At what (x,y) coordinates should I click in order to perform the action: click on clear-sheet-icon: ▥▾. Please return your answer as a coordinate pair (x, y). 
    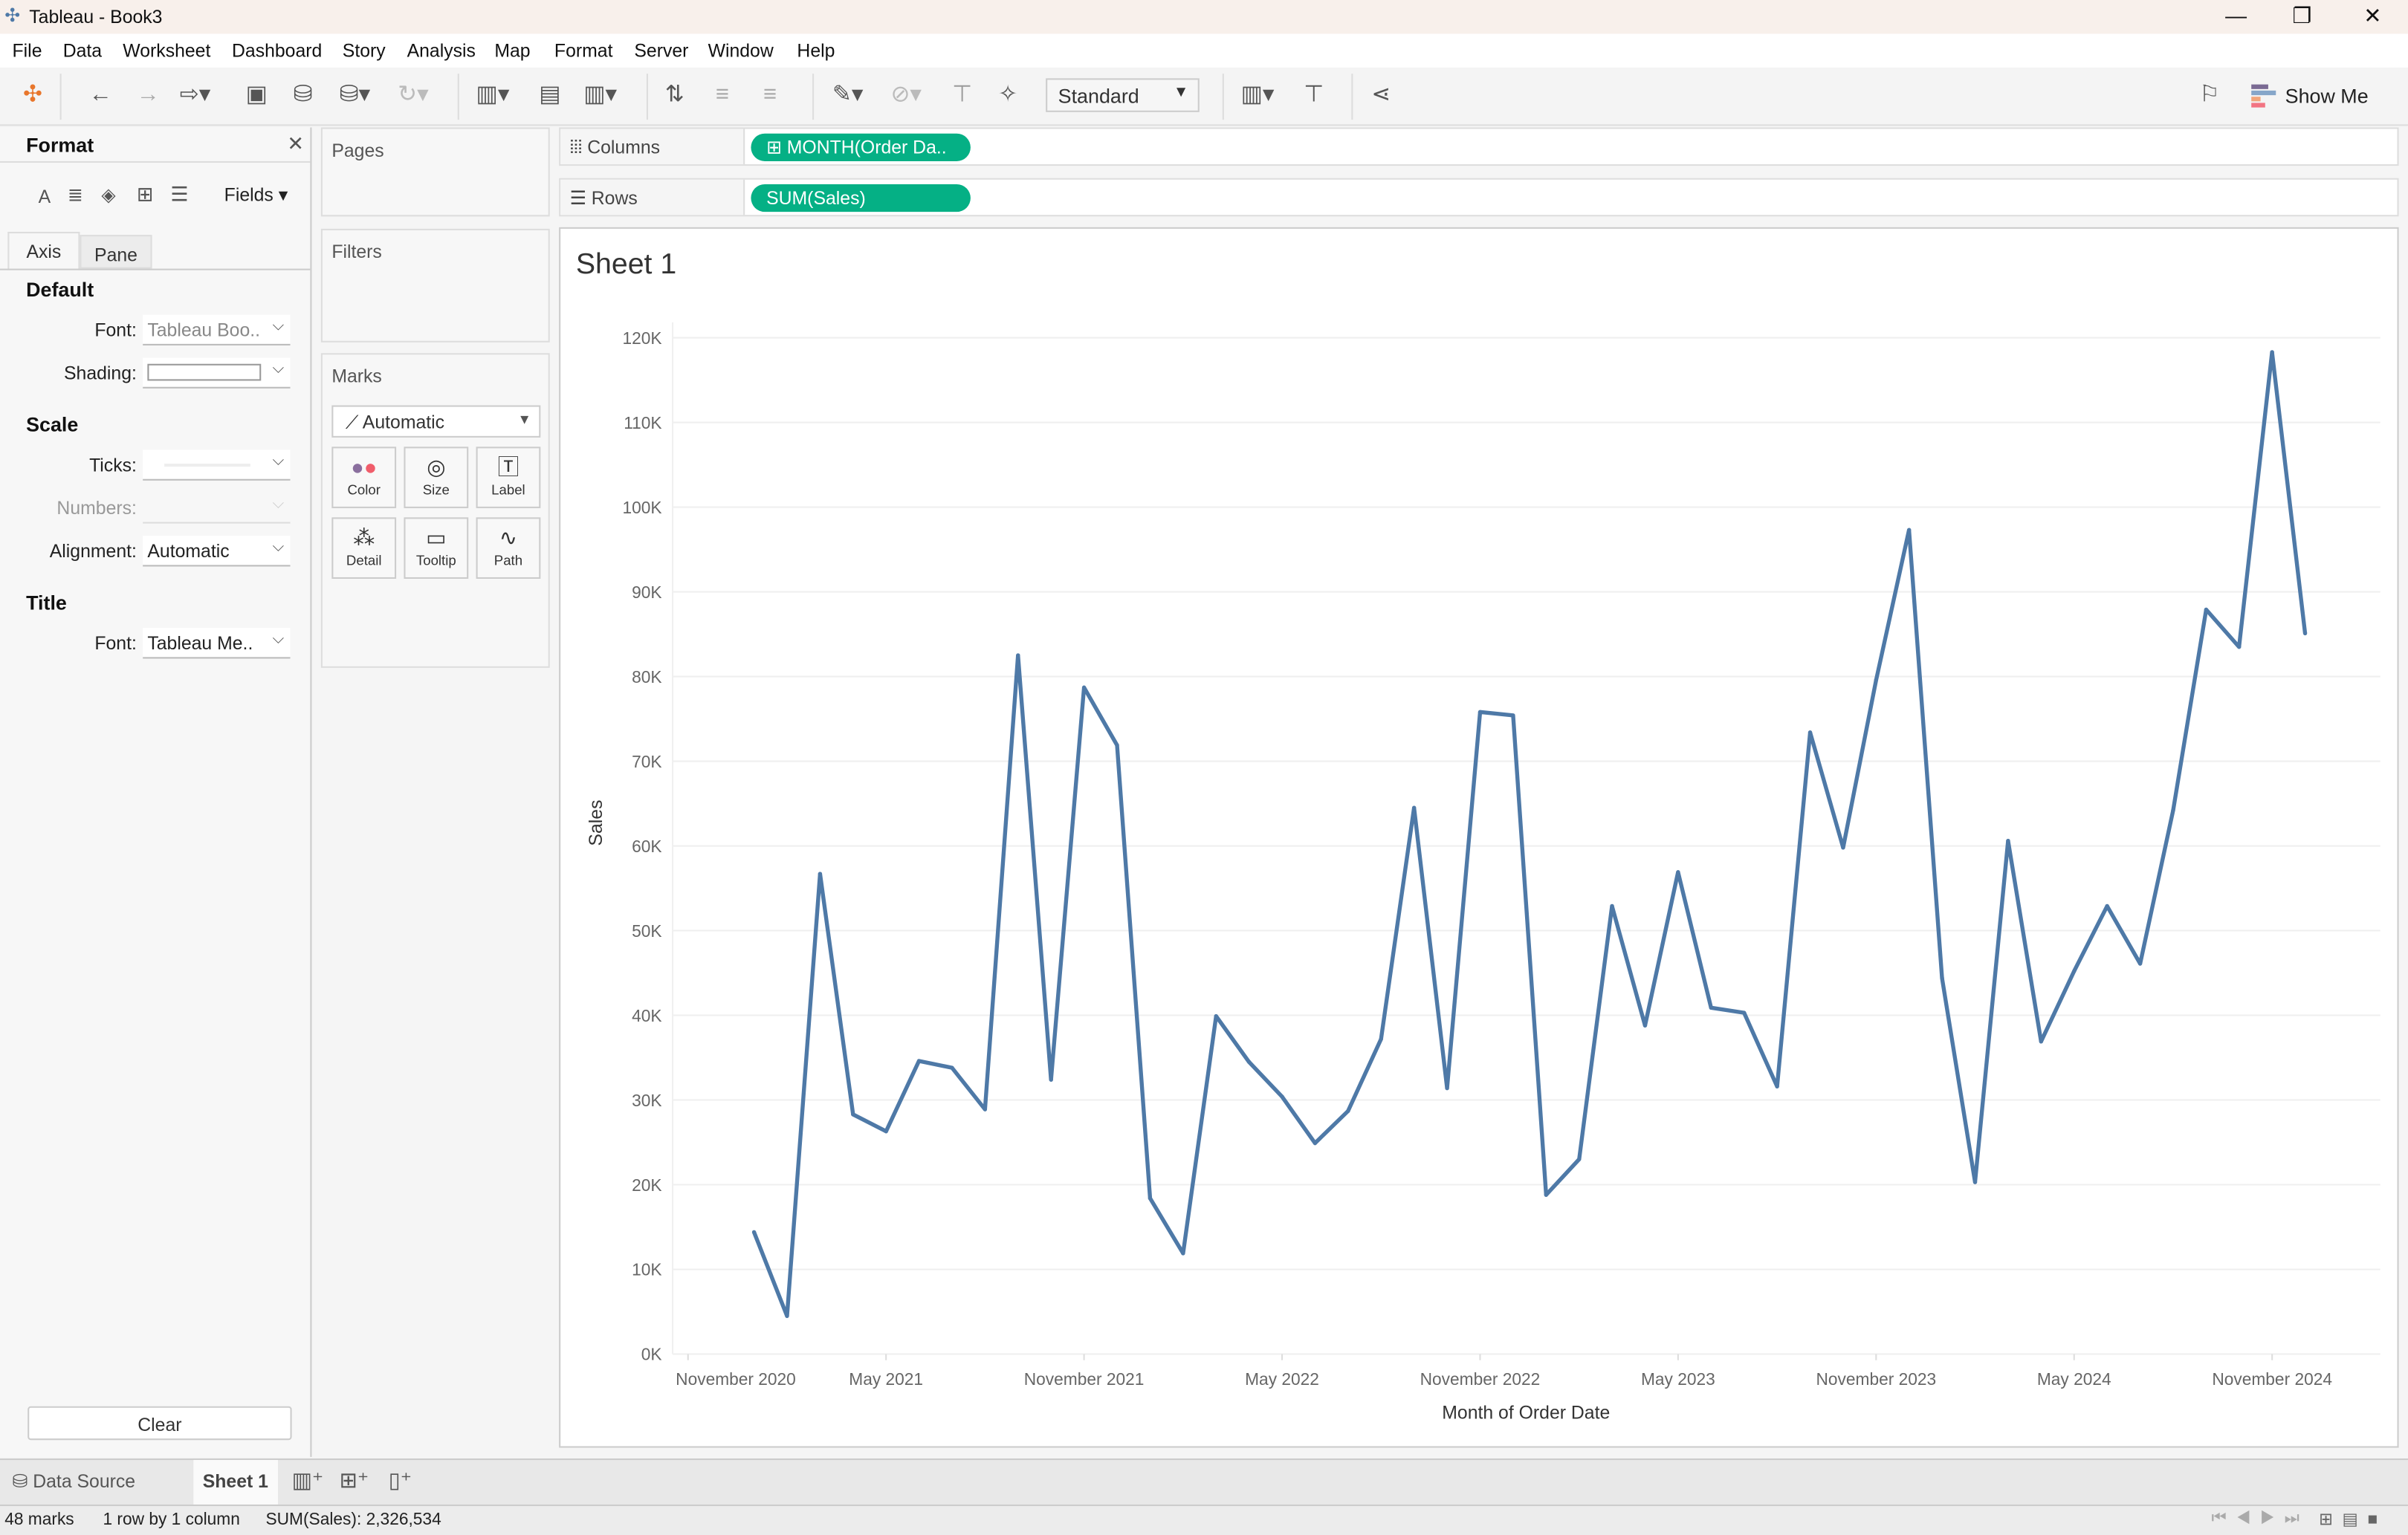
    Looking at the image, I should click on (600, 95).